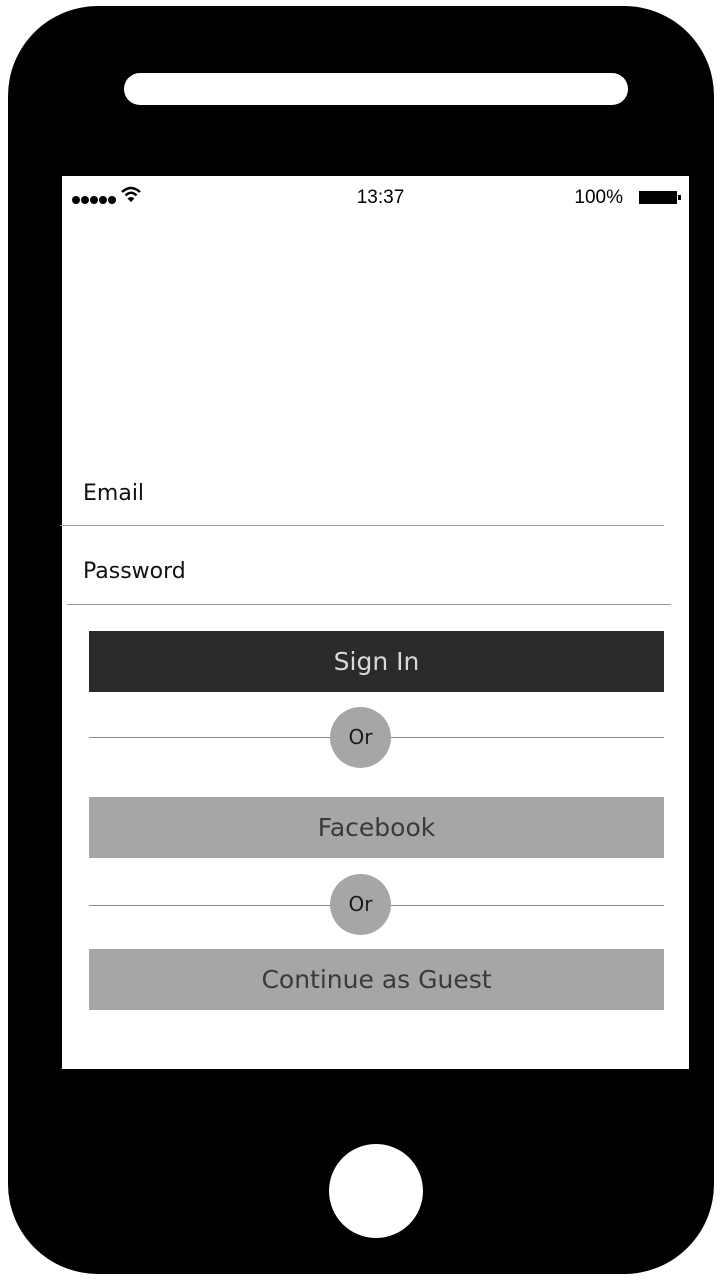 This screenshot has width=721, height=1282. What do you see at coordinates (369, 604) in the screenshot?
I see `password-field-underline` at bounding box center [369, 604].